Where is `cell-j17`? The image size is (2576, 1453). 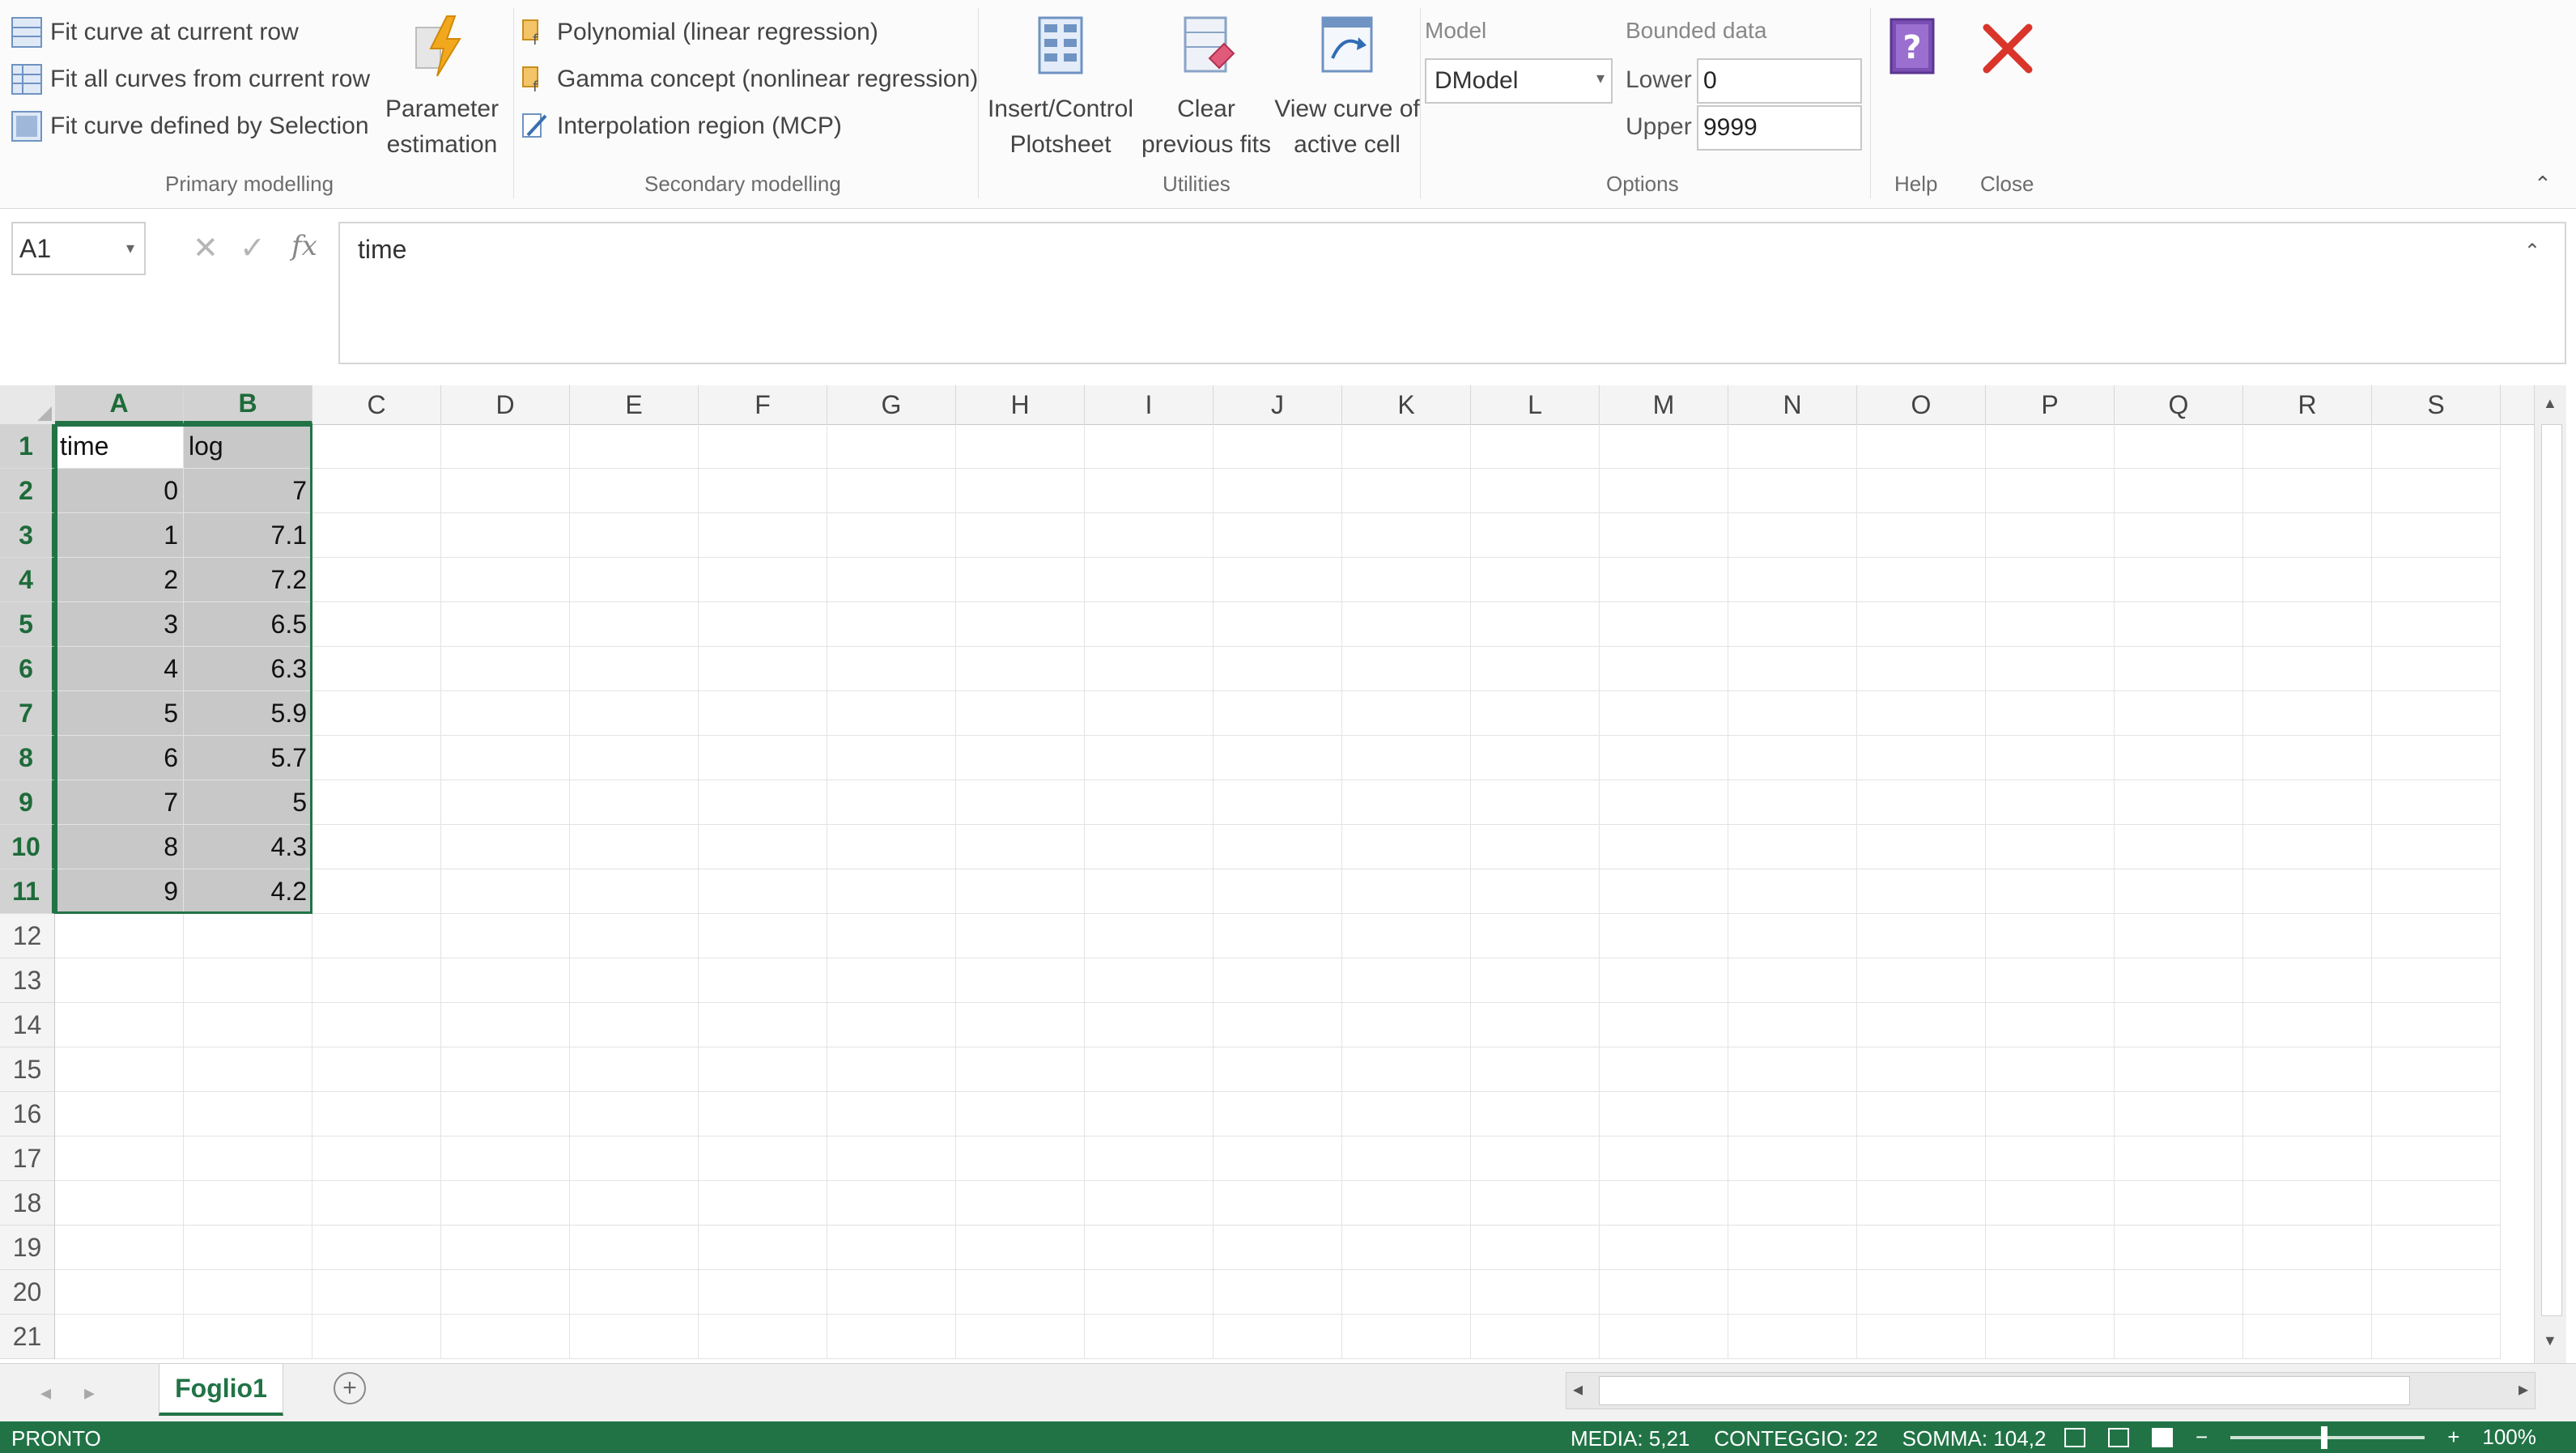 cell-j17 is located at coordinates (1278, 1158).